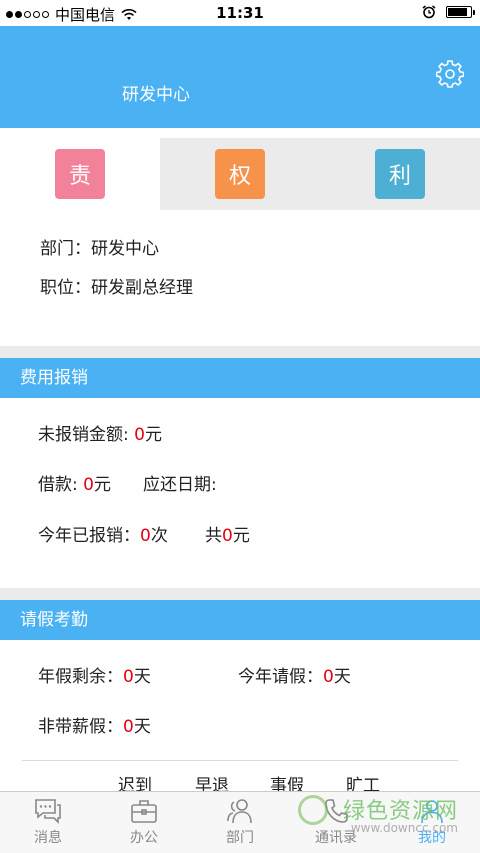  I want to click on nav-office: 办公, so click(144, 822).